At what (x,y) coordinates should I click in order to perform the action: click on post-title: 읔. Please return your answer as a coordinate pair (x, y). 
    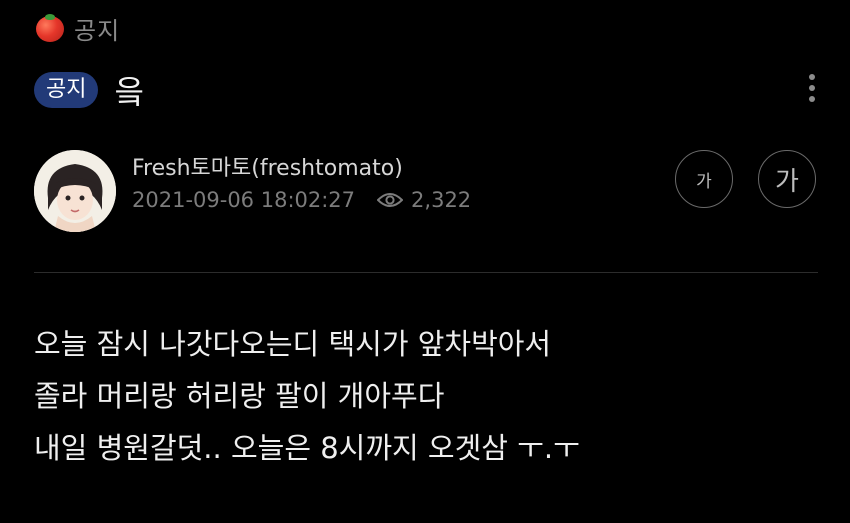
    Looking at the image, I should click on (129, 92).